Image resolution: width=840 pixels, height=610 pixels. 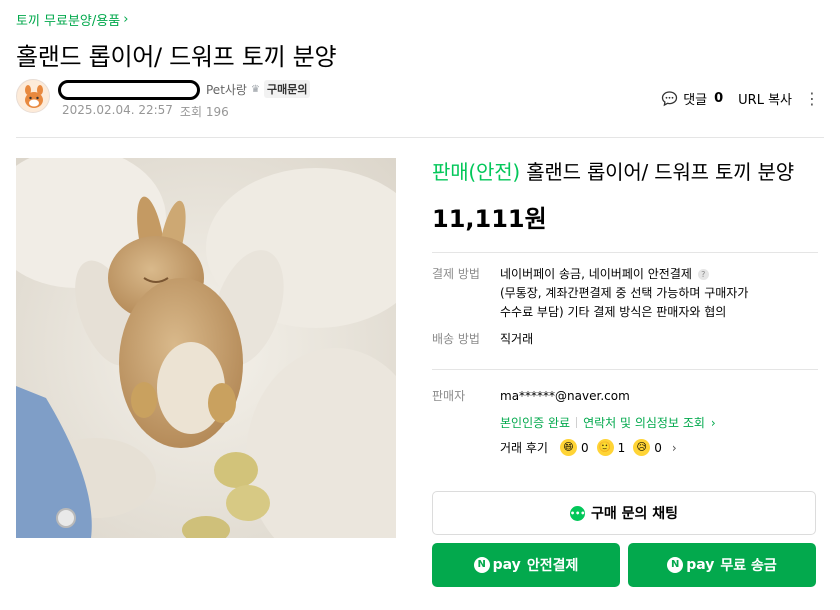 I want to click on purchase-chat-button: ••• 구매 문의 채팅, so click(x=624, y=513).